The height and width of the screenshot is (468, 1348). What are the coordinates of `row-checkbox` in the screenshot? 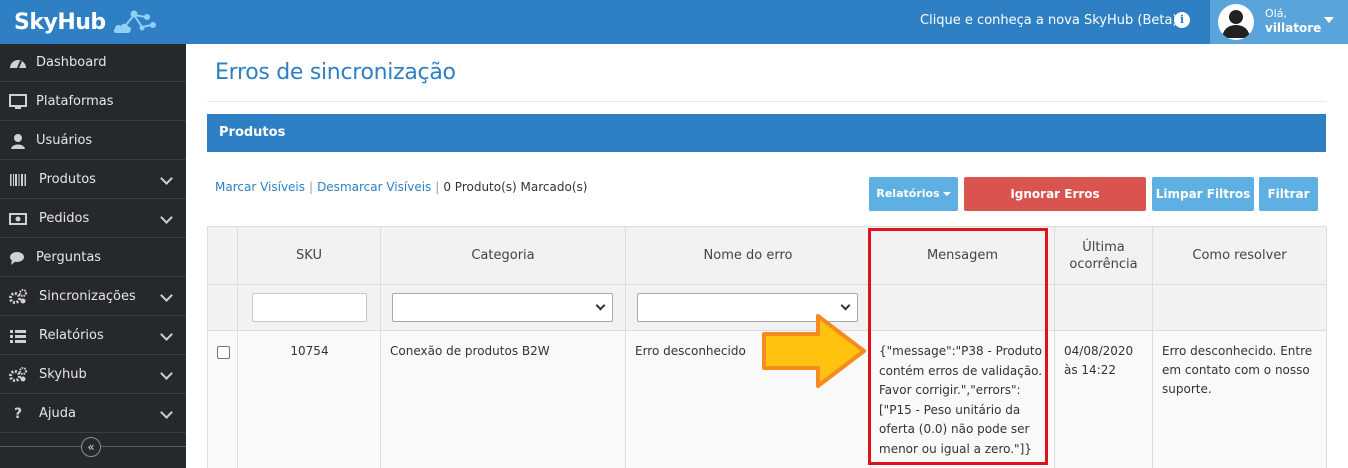 It's located at (223, 352).